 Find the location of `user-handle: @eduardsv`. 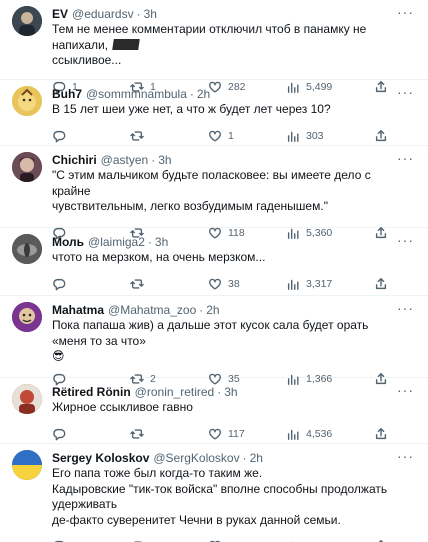

user-handle: @eduardsv is located at coordinates (103, 14).